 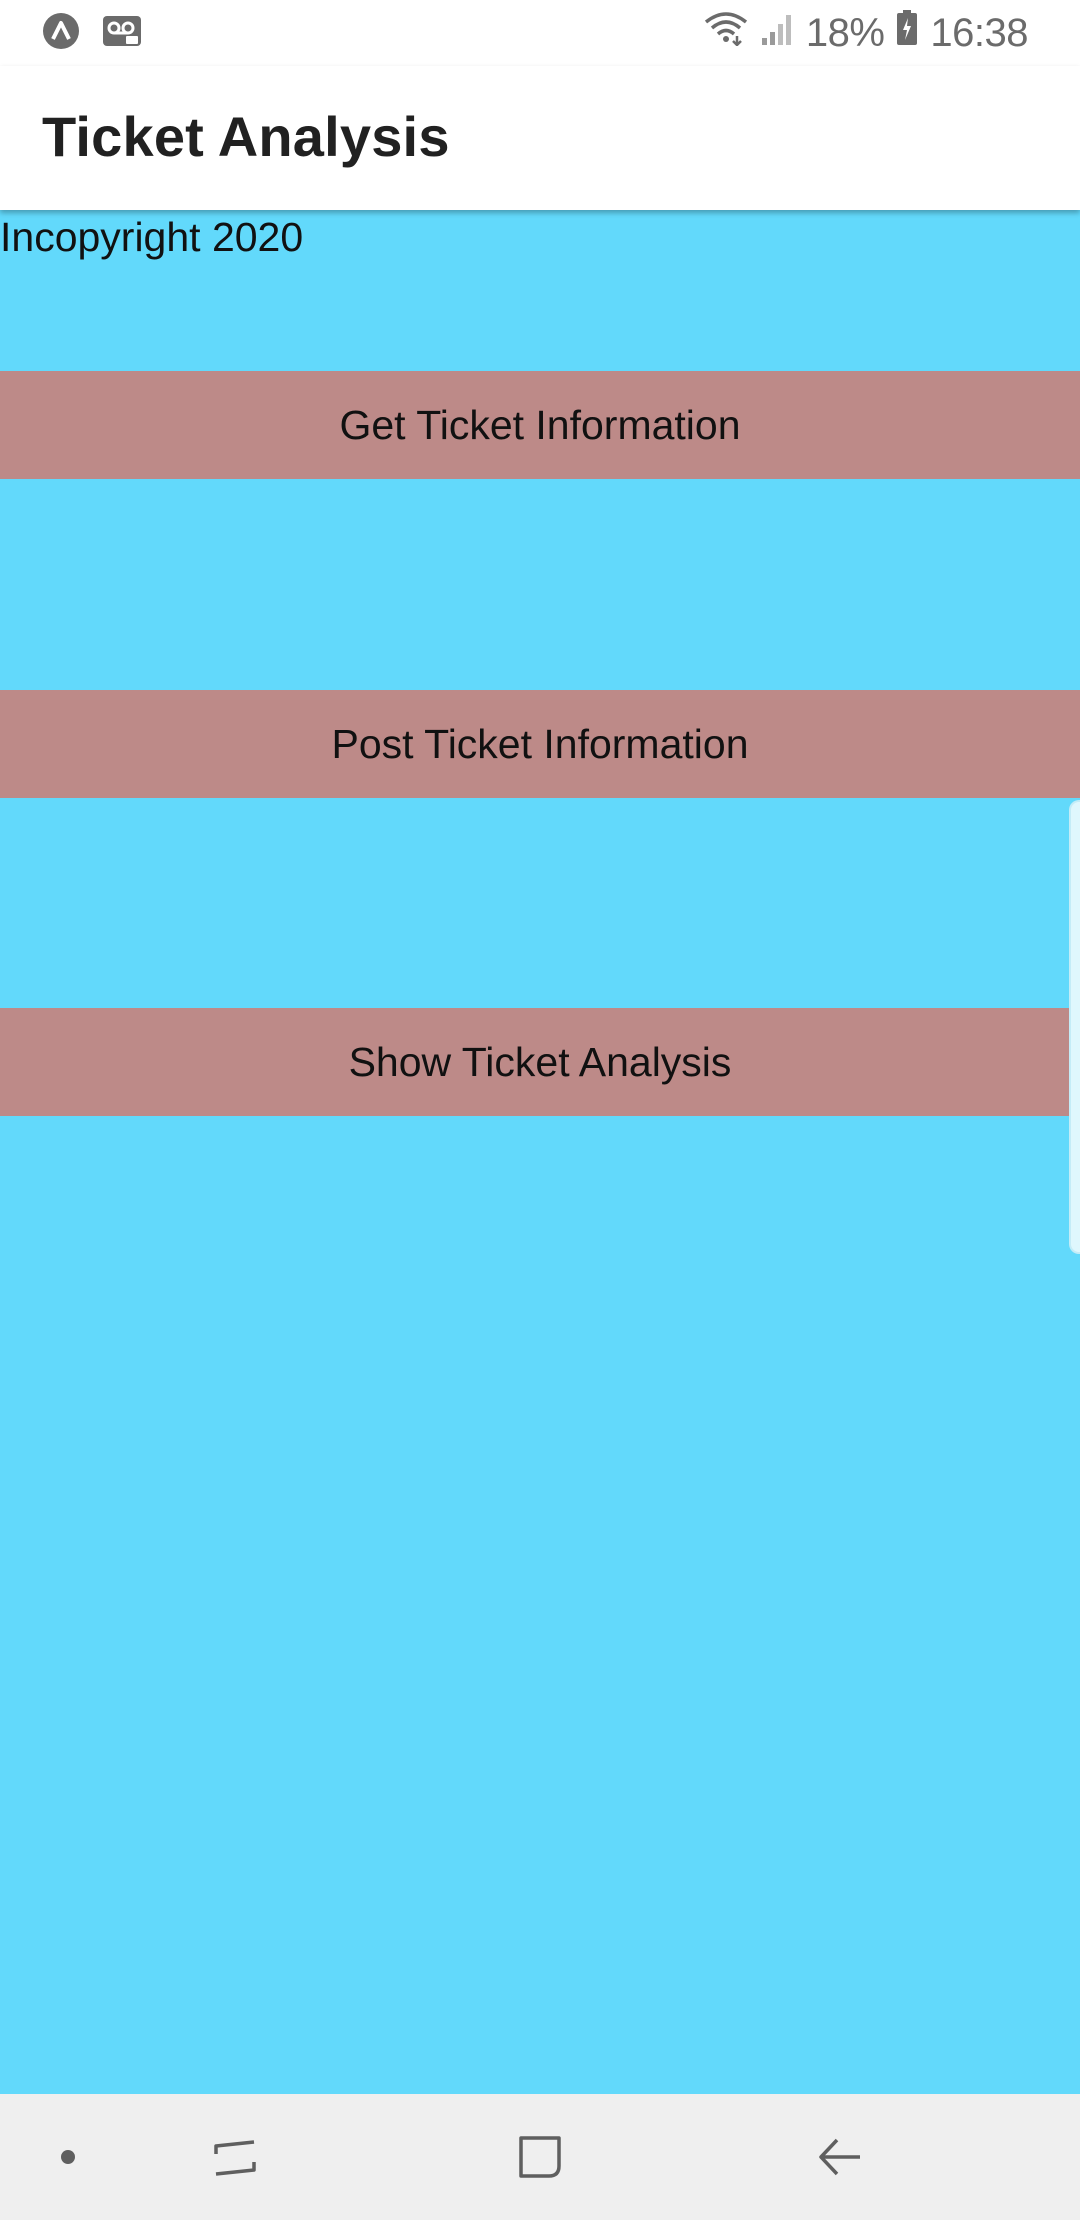 What do you see at coordinates (1074, 1027) in the screenshot?
I see `edge-panel-handle` at bounding box center [1074, 1027].